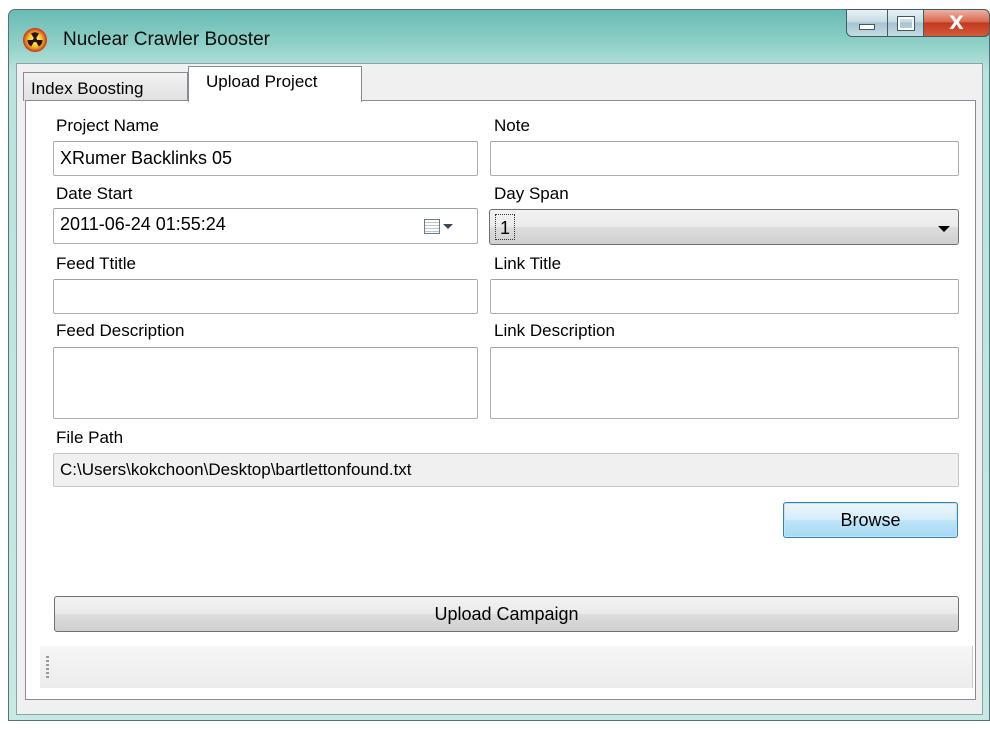  I want to click on day-span-value: 1, so click(505, 227).